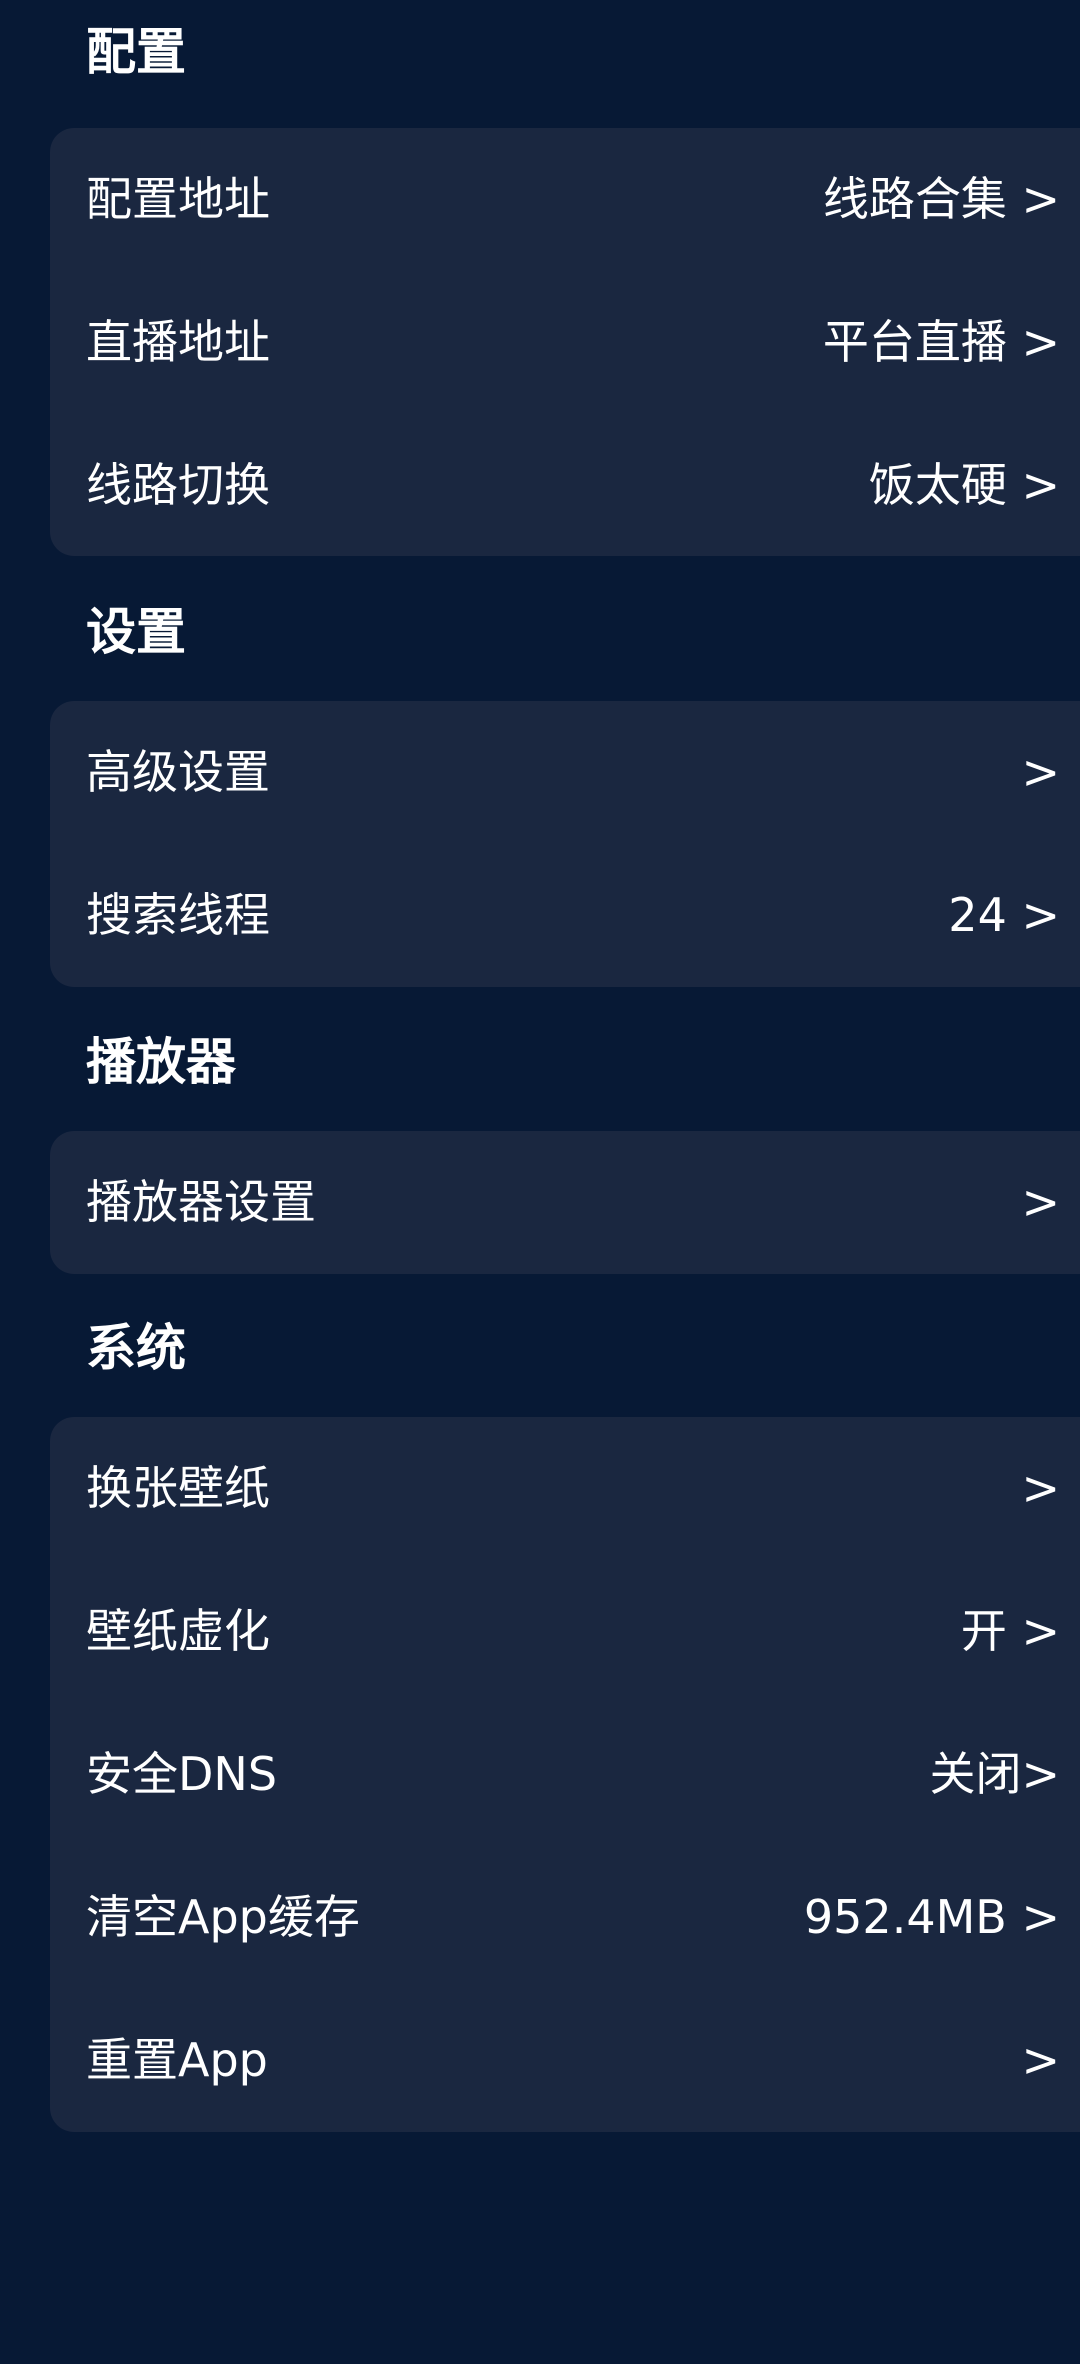 The image size is (1080, 2364). Describe the element at coordinates (178, 1631) in the screenshot. I see `wallpaper-blur-label: 壁纸虚化` at that location.